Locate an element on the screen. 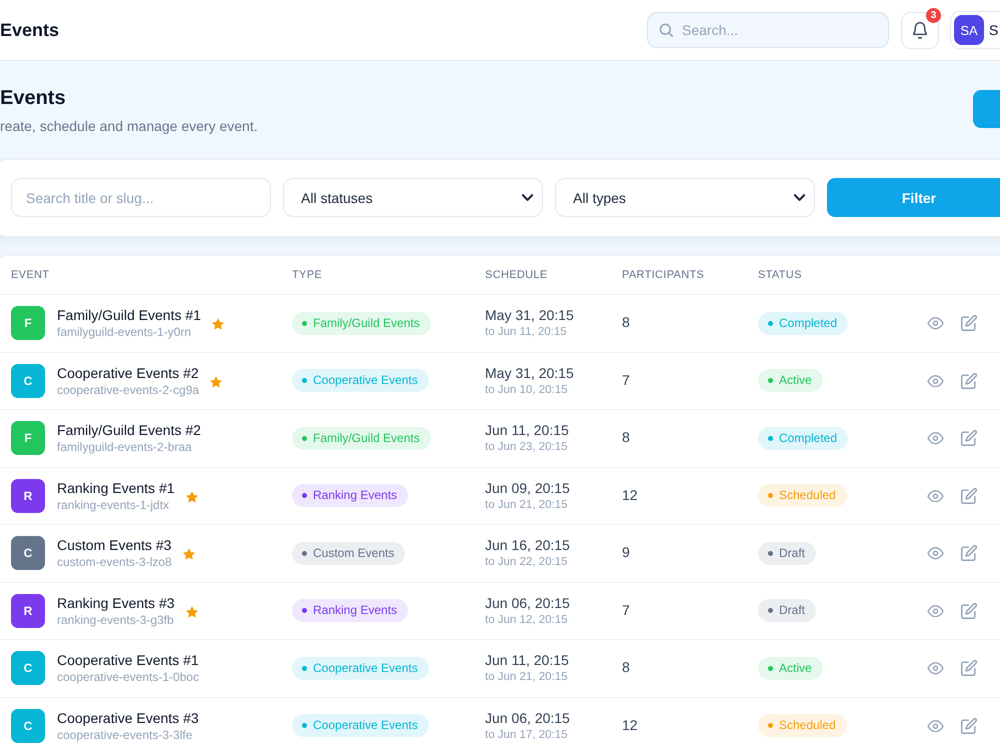 The height and width of the screenshot is (750, 1000). type-select: All types is located at coordinates (685, 197).